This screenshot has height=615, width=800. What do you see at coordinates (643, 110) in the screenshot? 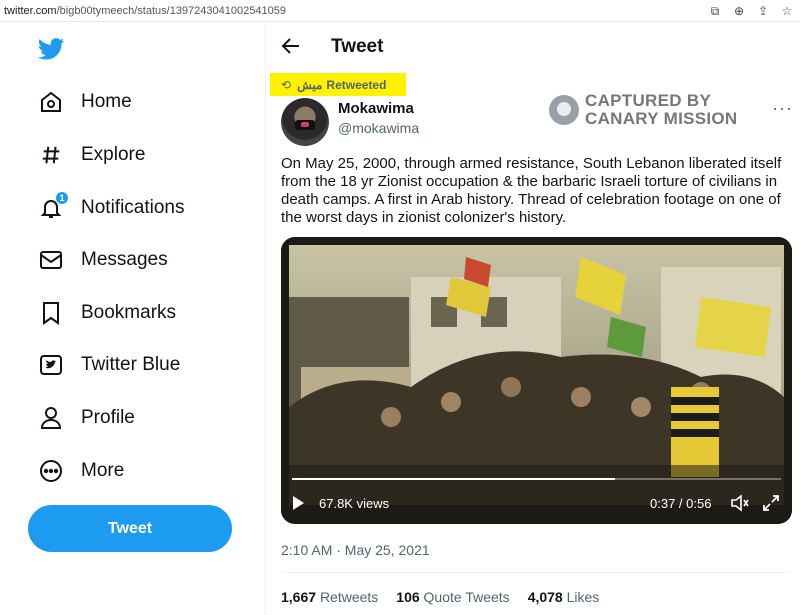
I see `watermark: CAPTURED BY CANARY MISSION` at bounding box center [643, 110].